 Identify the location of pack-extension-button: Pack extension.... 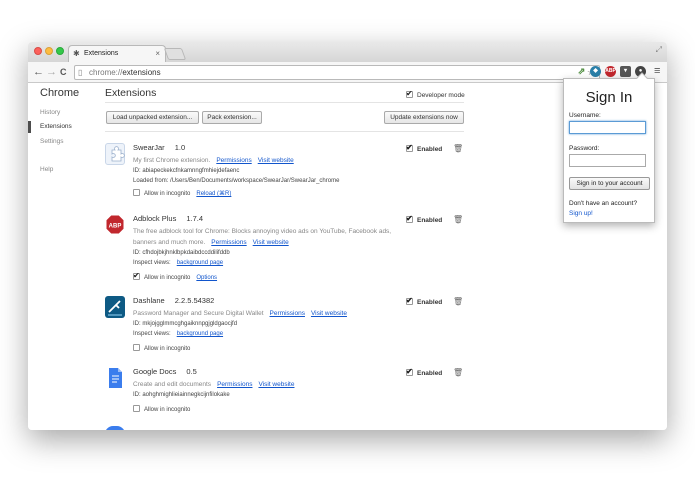
(232, 117).